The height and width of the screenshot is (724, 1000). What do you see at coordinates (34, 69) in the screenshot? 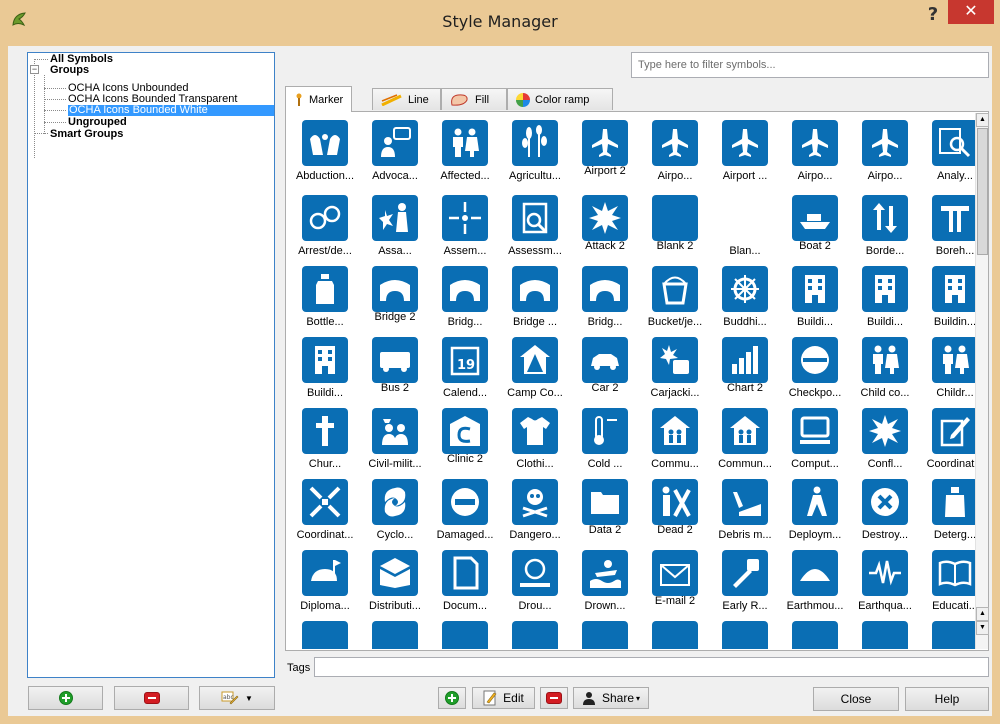
I see `collapse-groups-icon: −` at bounding box center [34, 69].